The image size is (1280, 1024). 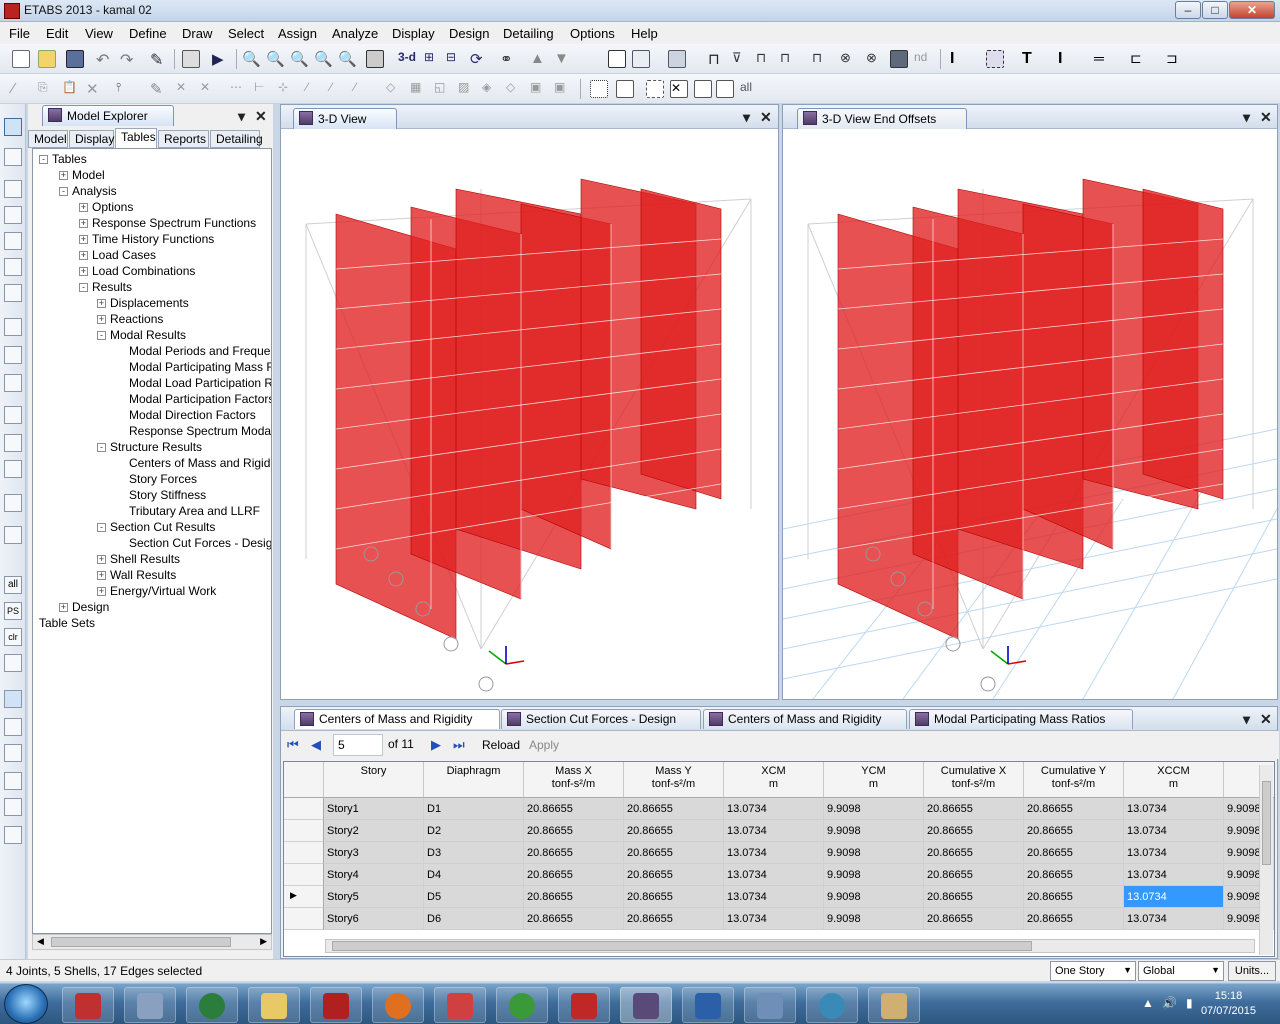 I want to click on clear-selection-icon: clr, so click(x=13, y=637).